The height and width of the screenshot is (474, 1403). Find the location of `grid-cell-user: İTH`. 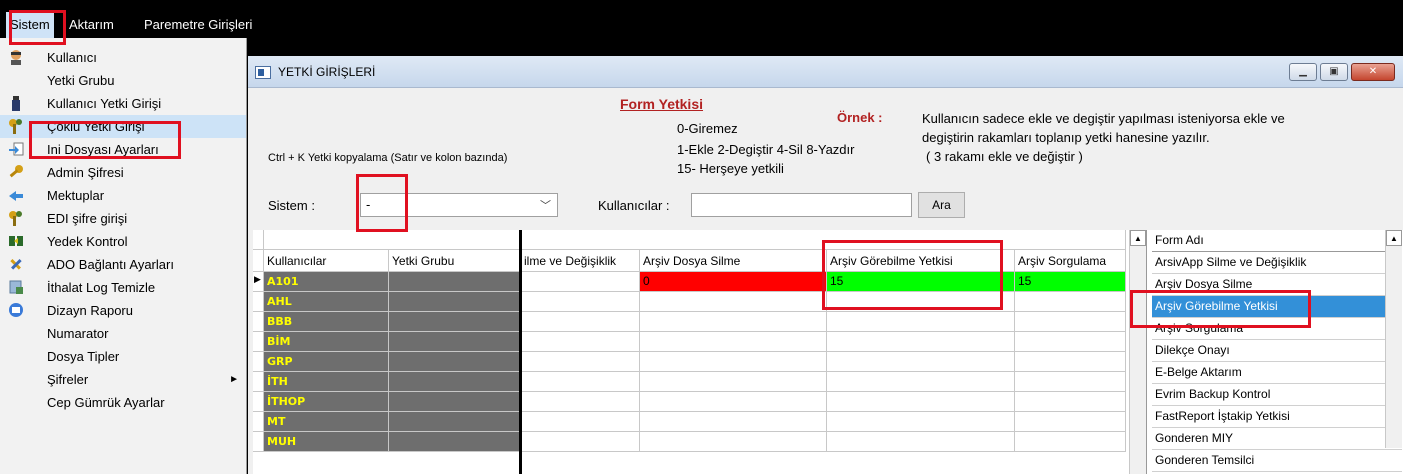

grid-cell-user: İTH is located at coordinates (326, 382).